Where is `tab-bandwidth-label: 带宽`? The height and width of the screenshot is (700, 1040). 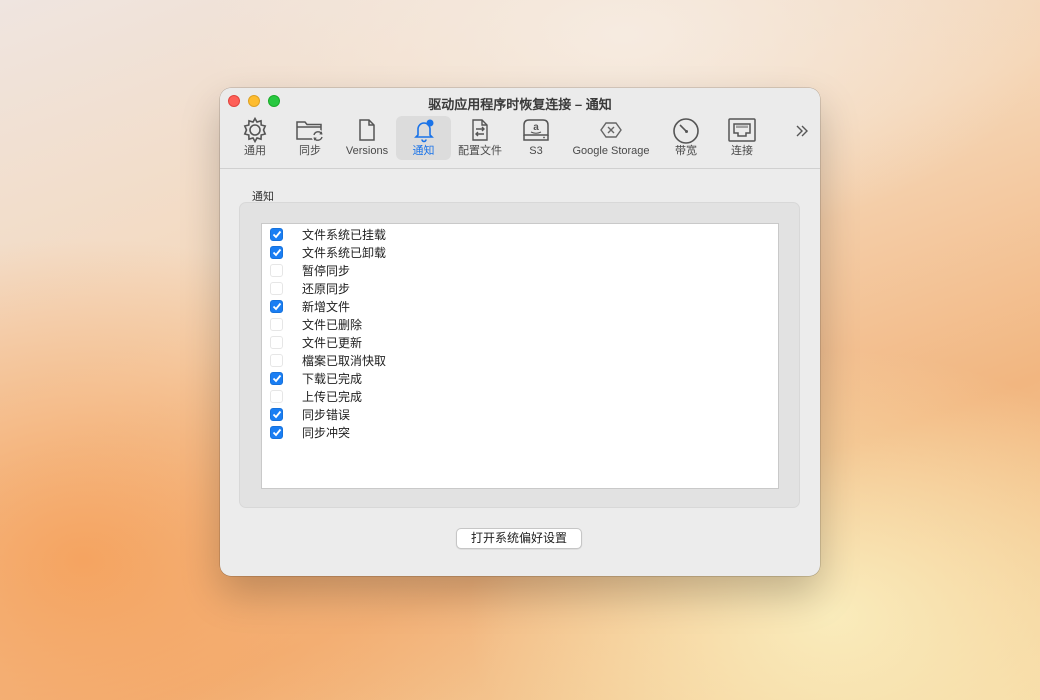
tab-bandwidth-label: 带宽 is located at coordinates (686, 151).